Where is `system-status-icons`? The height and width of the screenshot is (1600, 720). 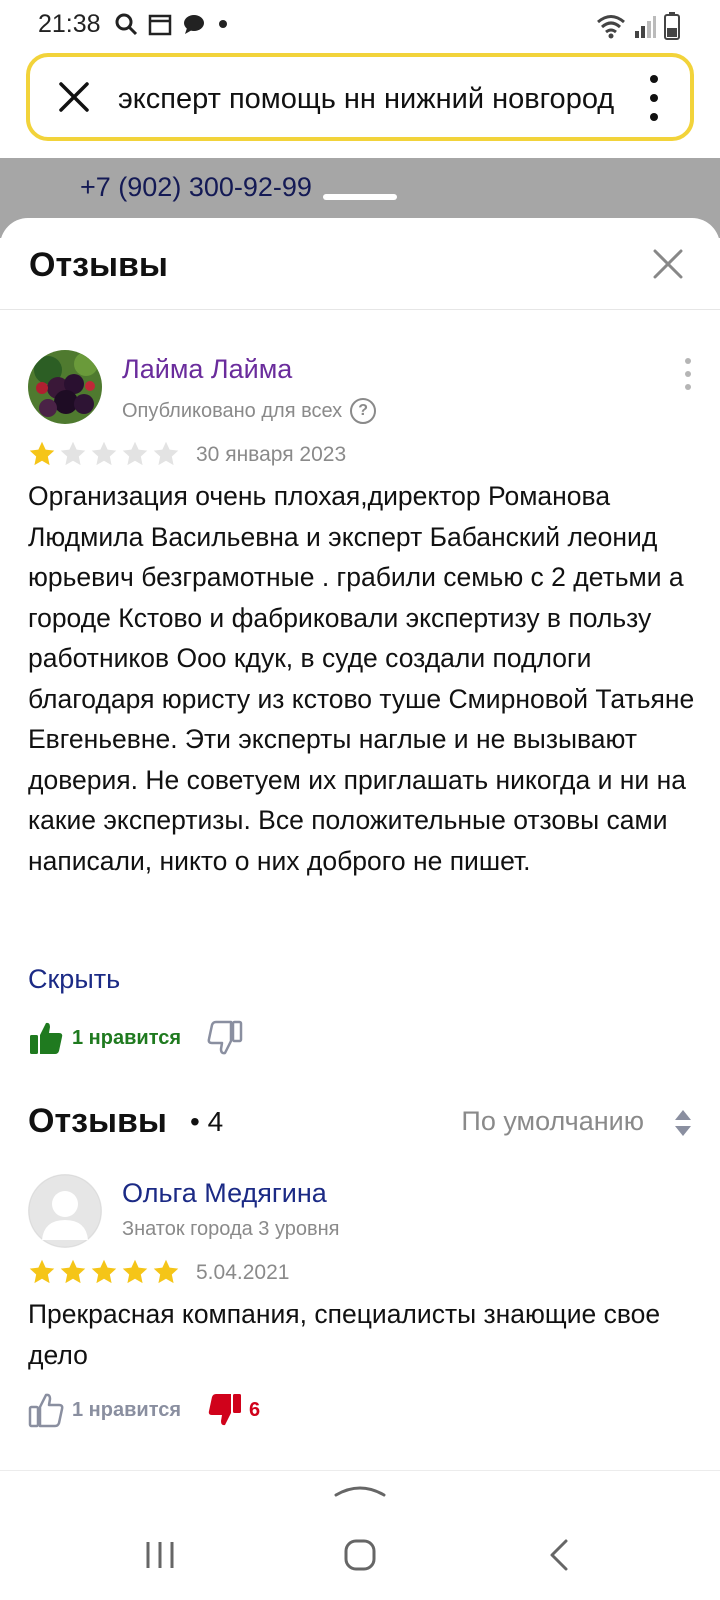
system-status-icons is located at coordinates (638, 26).